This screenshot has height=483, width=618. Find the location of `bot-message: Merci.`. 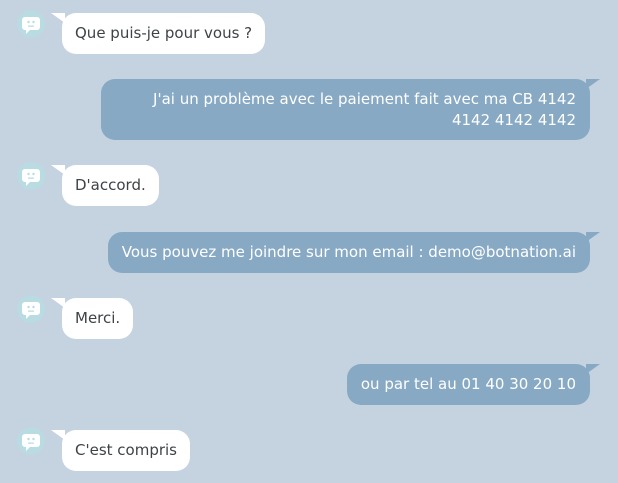

bot-message: Merci. is located at coordinates (92, 318).